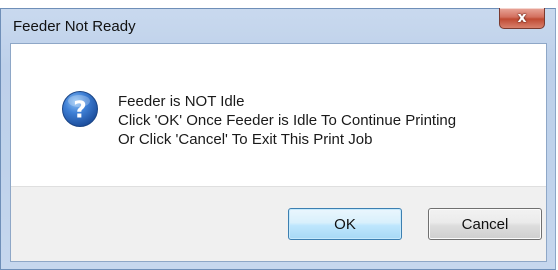 The width and height of the screenshot is (558, 270). I want to click on ok-button: OK, so click(345, 224).